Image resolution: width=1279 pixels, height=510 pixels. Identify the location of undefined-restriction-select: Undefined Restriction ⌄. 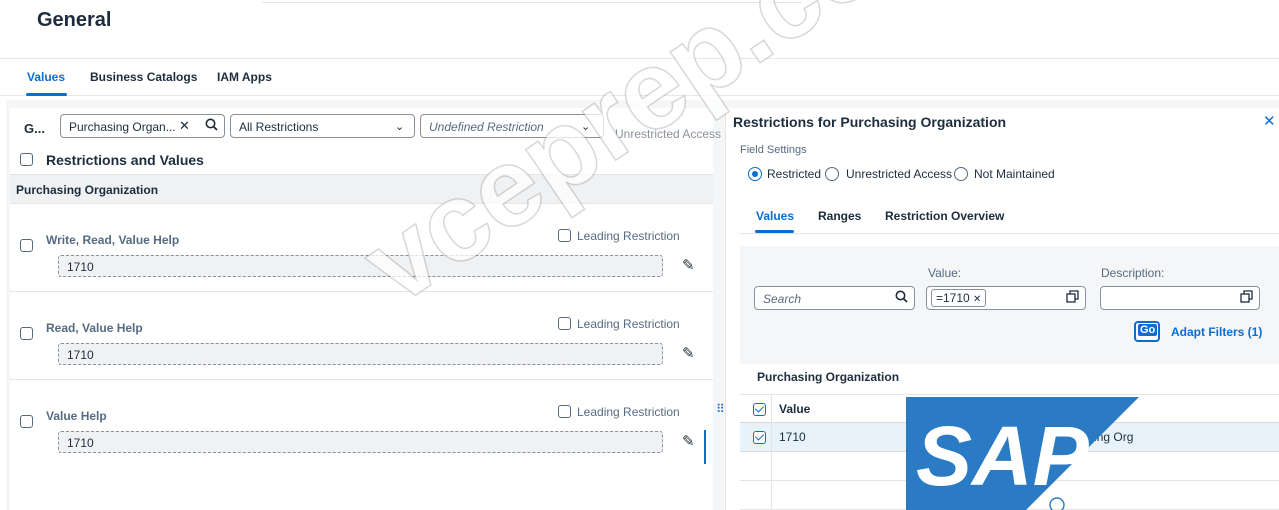
(512, 126).